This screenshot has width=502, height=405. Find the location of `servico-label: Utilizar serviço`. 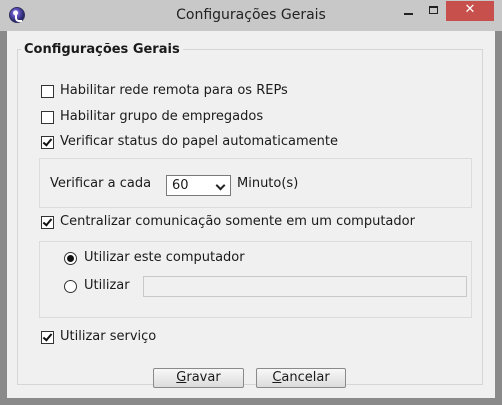

servico-label: Utilizar serviço is located at coordinates (108, 336).